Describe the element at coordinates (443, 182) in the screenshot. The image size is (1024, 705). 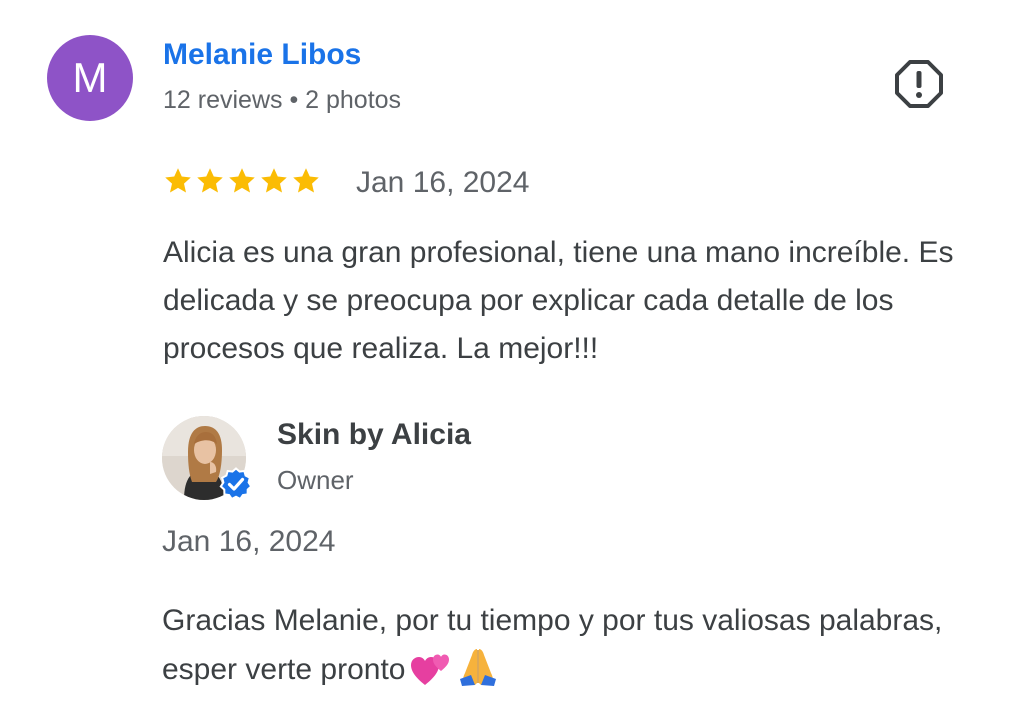
I see `review-date: Jan 16, 2024` at that location.